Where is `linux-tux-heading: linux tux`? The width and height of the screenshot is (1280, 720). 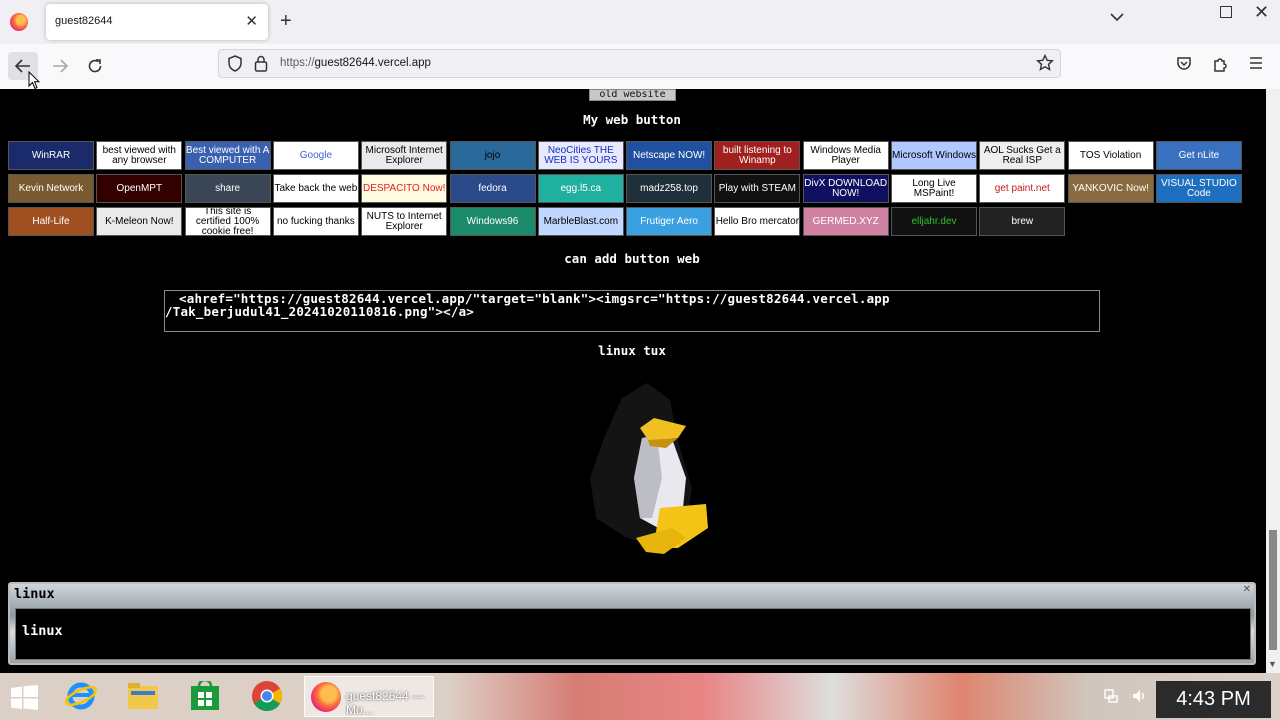
linux-tux-heading: linux tux is located at coordinates (632, 350).